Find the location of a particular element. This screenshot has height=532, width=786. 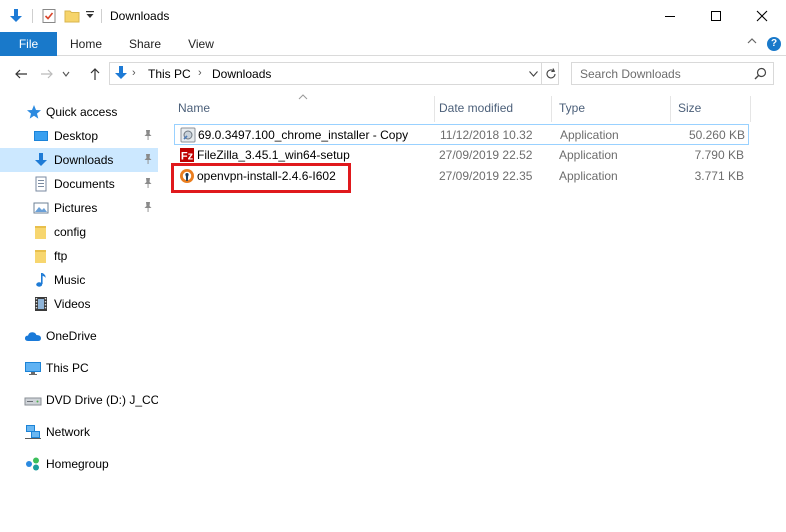

sidebar-item-label: This PC is located at coordinates (67, 368).